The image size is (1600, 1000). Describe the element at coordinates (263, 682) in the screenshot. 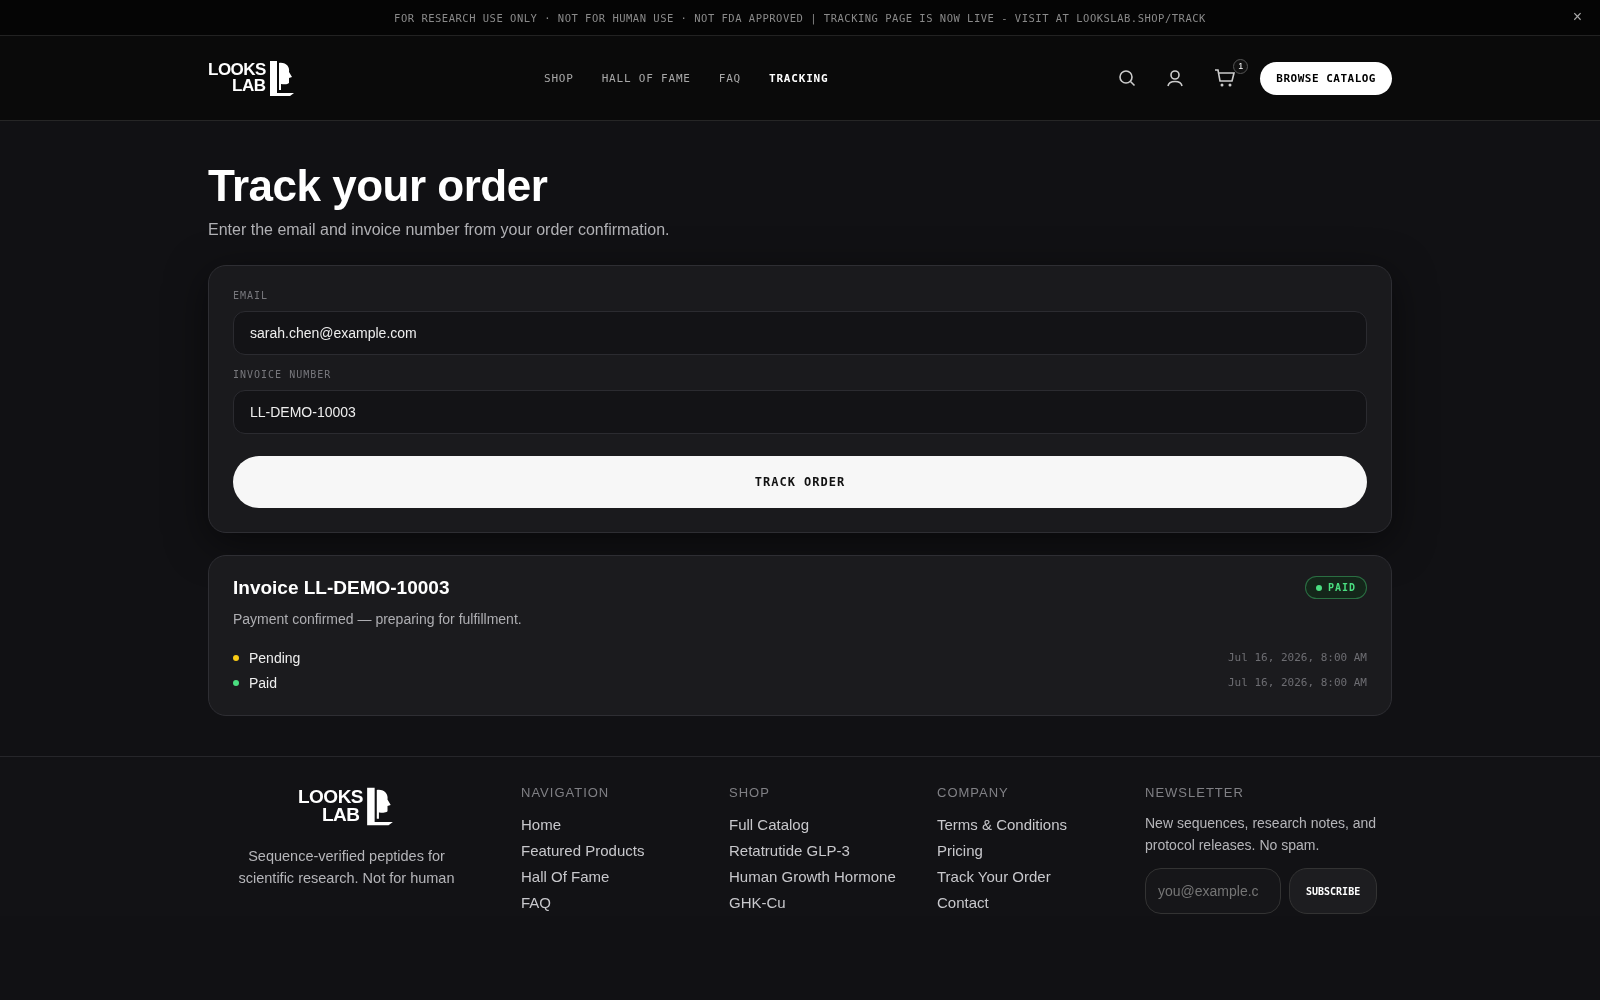

I see `event-label: Paid` at that location.